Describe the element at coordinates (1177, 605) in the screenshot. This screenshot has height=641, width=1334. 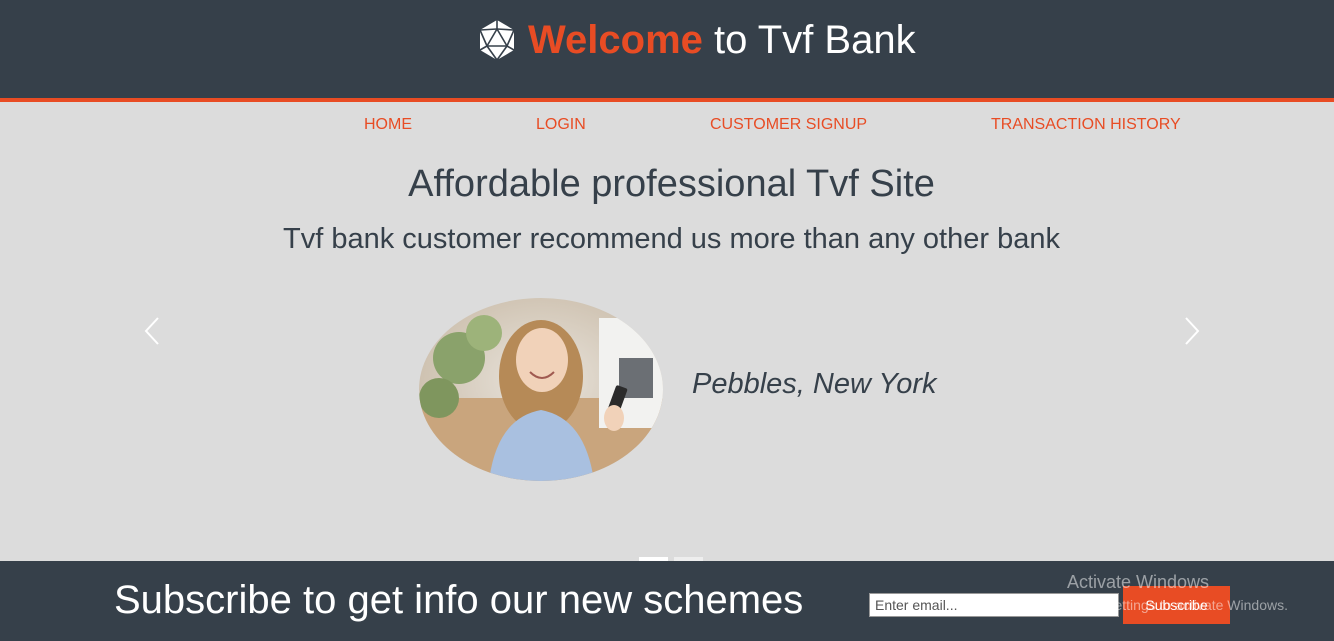
I see `activate-windows-subtitle: Go to Settings to activate Windows.` at that location.